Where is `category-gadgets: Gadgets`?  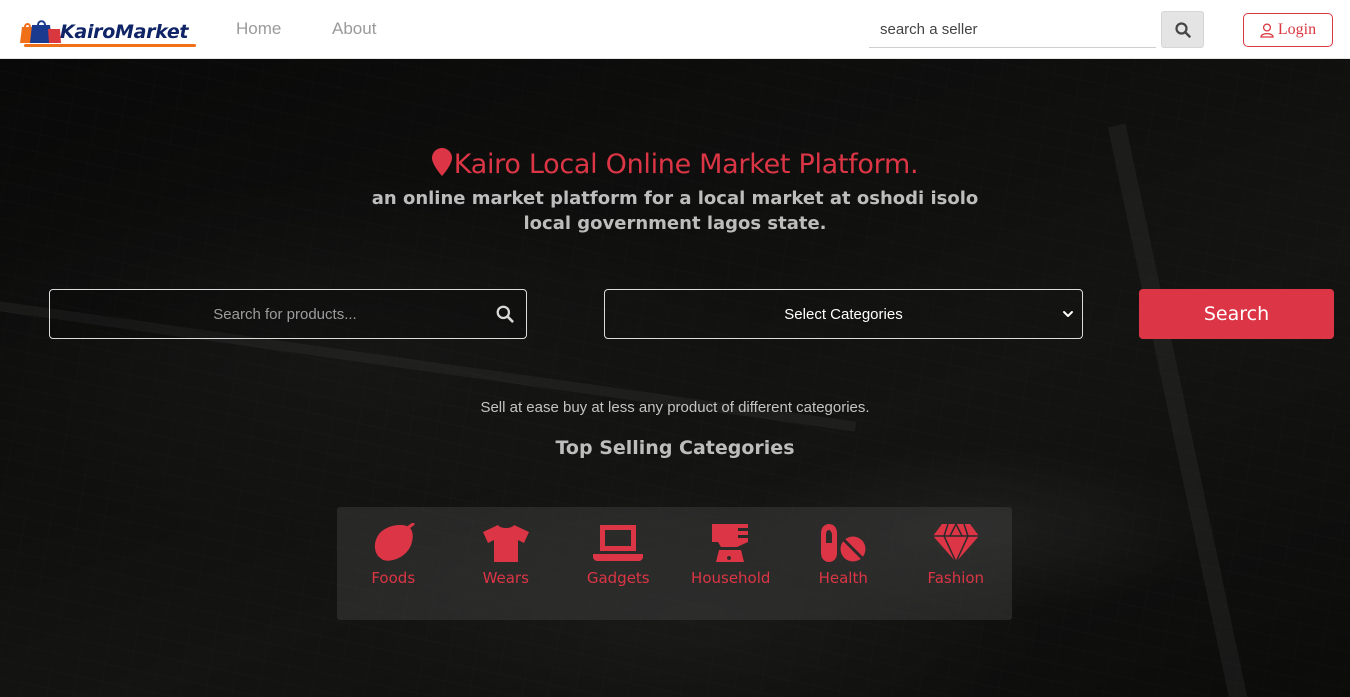 category-gadgets: Gadgets is located at coordinates (618, 563).